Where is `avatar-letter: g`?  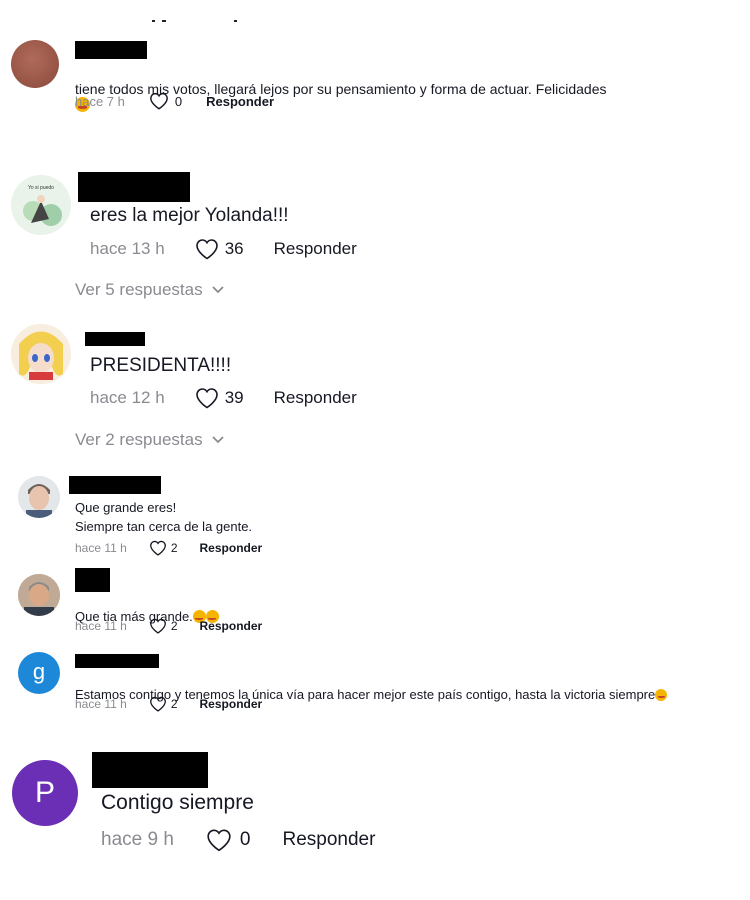 avatar-letter: g is located at coordinates (39, 671).